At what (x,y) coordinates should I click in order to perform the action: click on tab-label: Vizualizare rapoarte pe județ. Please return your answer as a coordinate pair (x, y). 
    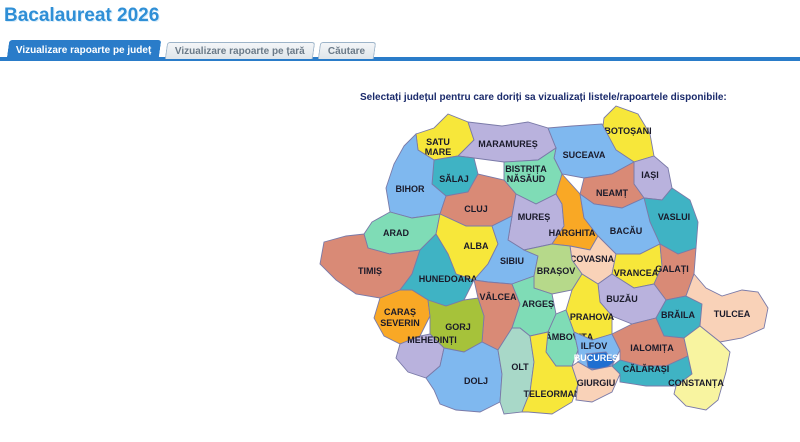
    Looking at the image, I should click on (84, 50).